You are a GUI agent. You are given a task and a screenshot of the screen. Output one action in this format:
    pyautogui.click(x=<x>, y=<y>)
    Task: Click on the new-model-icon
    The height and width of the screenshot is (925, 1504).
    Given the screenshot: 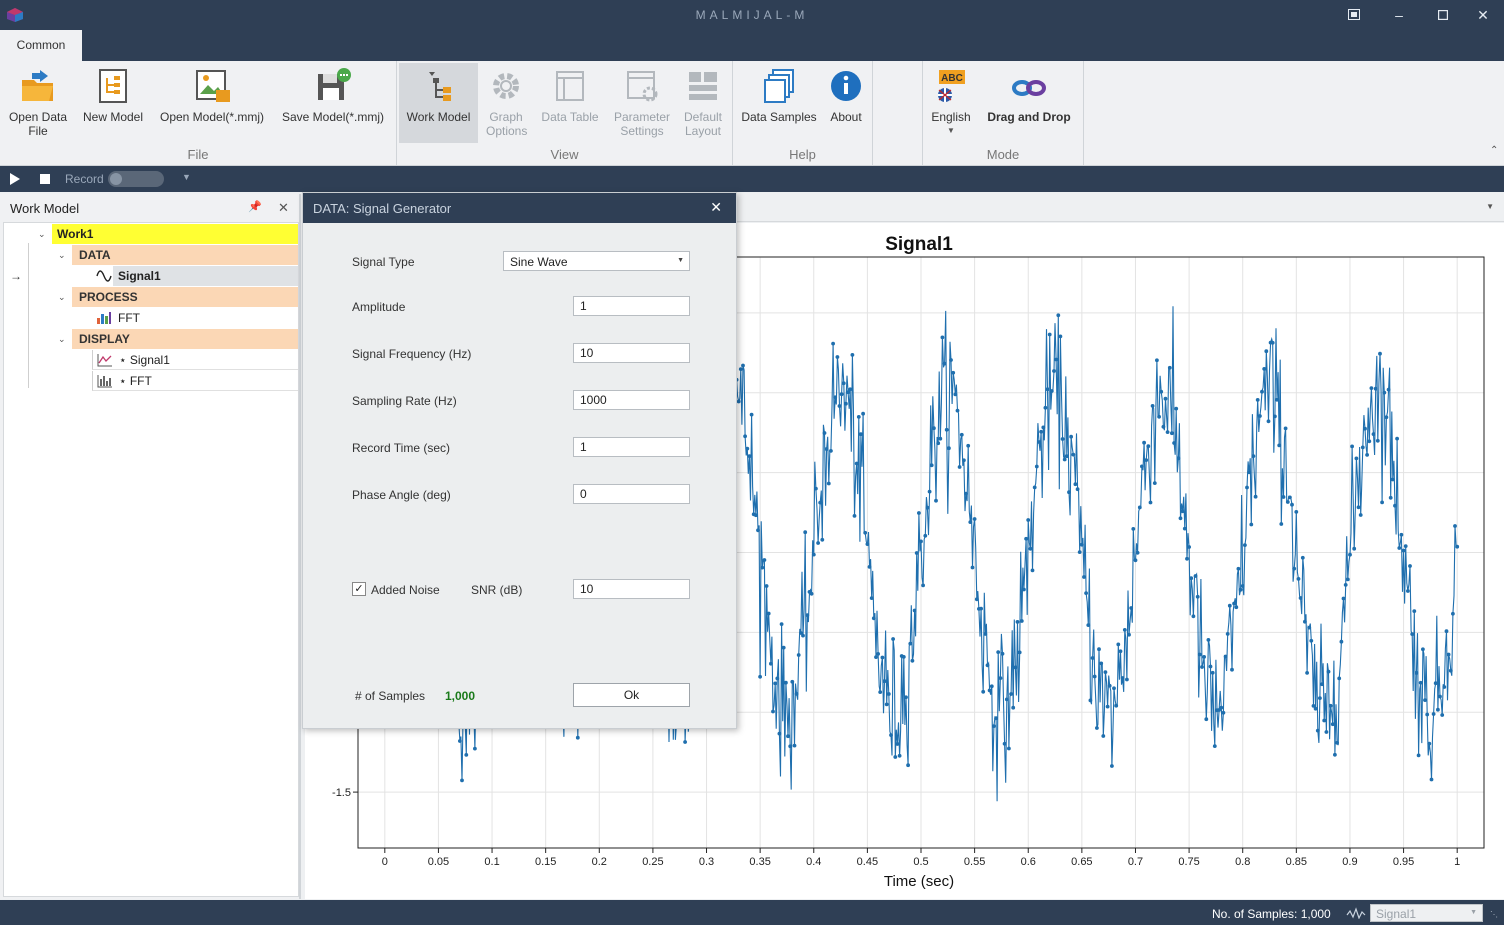 What is the action you would take?
    pyautogui.click(x=113, y=86)
    